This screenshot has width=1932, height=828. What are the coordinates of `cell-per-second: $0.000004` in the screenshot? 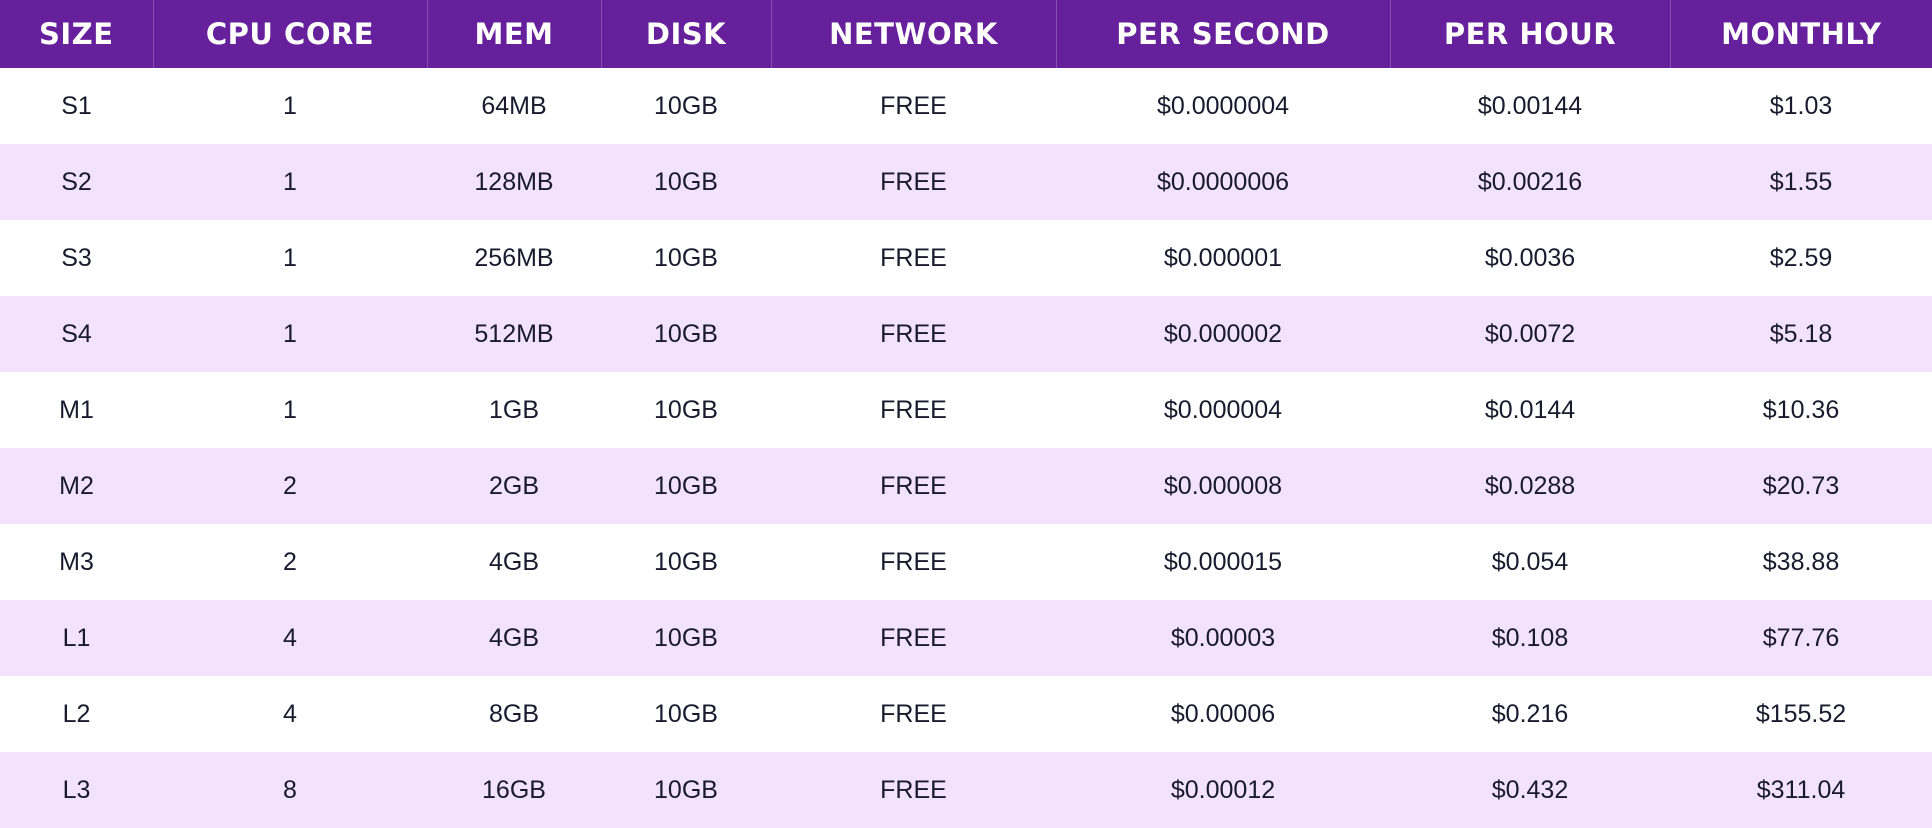 It's located at (1223, 410).